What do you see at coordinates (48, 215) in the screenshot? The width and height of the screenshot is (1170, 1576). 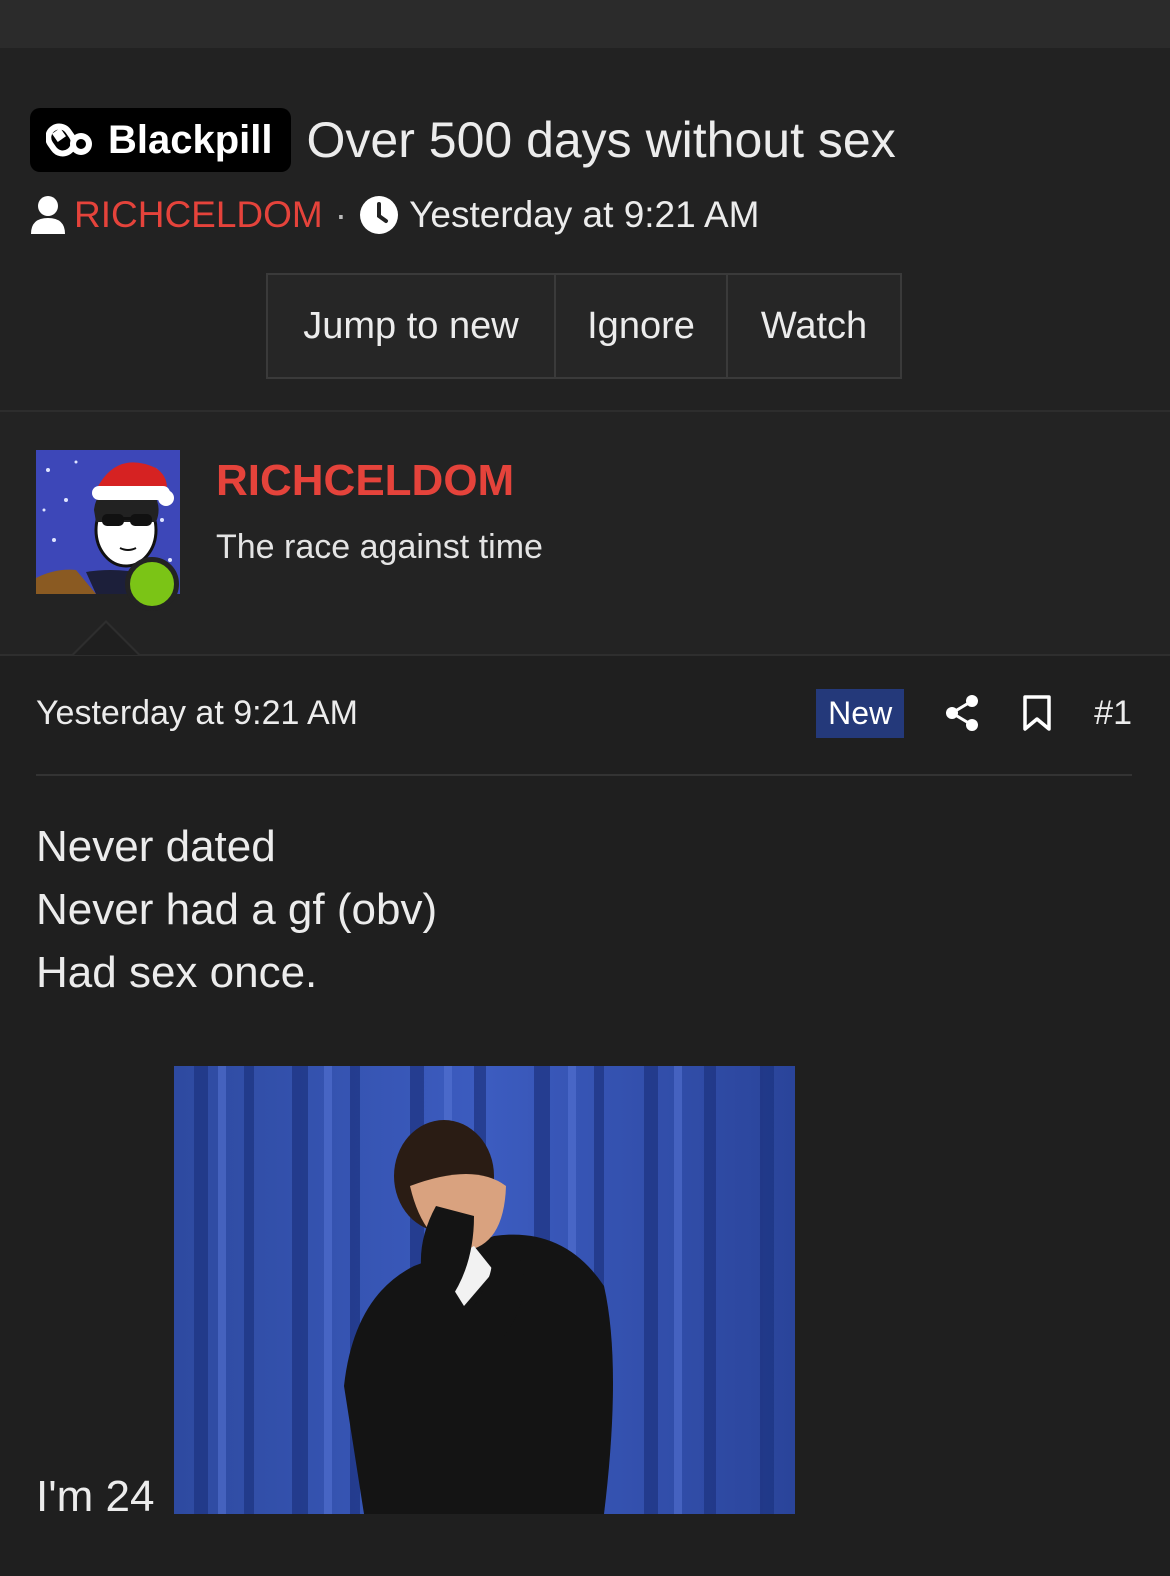 I see `user-icon` at bounding box center [48, 215].